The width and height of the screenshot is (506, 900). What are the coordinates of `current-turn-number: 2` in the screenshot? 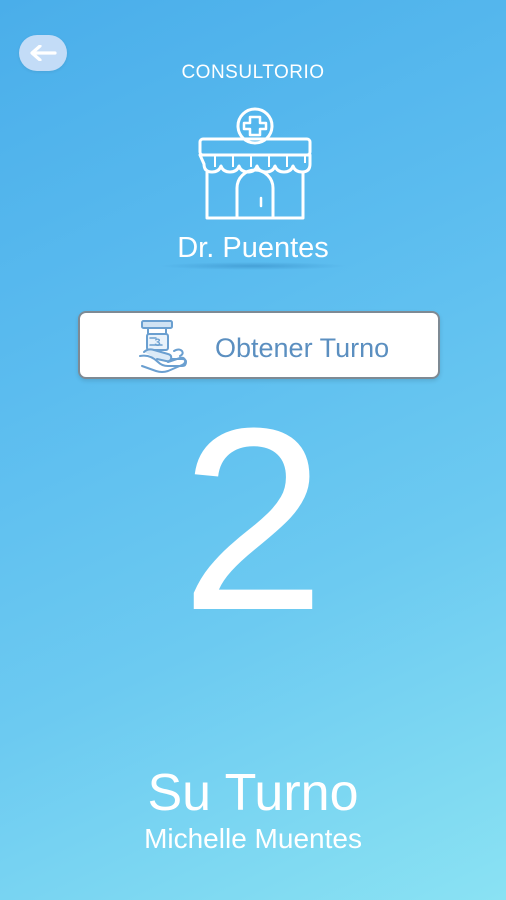 It's located at (253, 520).